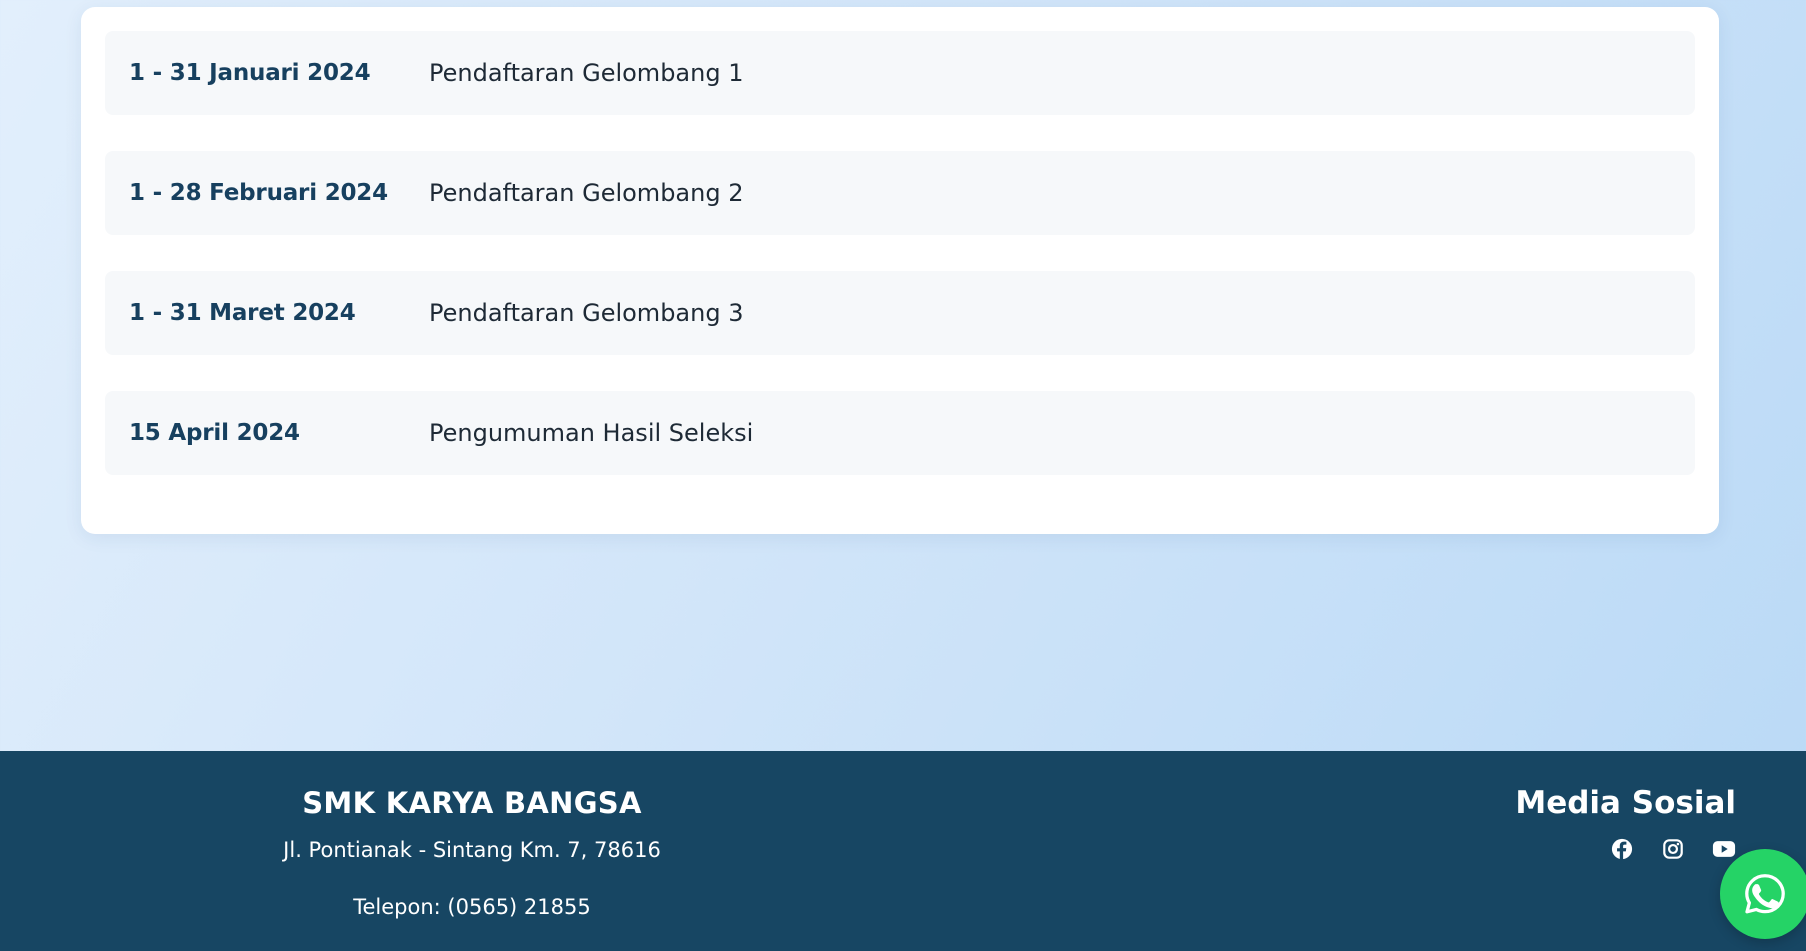 The width and height of the screenshot is (1806, 951). What do you see at coordinates (1724, 849) in the screenshot?
I see `youtube-icon` at bounding box center [1724, 849].